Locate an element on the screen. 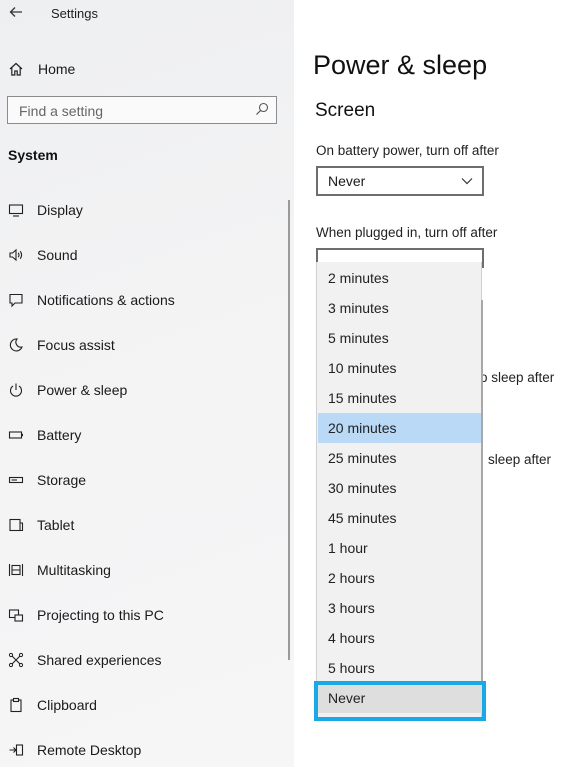  sidebar-item-label: Clipboard is located at coordinates (67, 705).